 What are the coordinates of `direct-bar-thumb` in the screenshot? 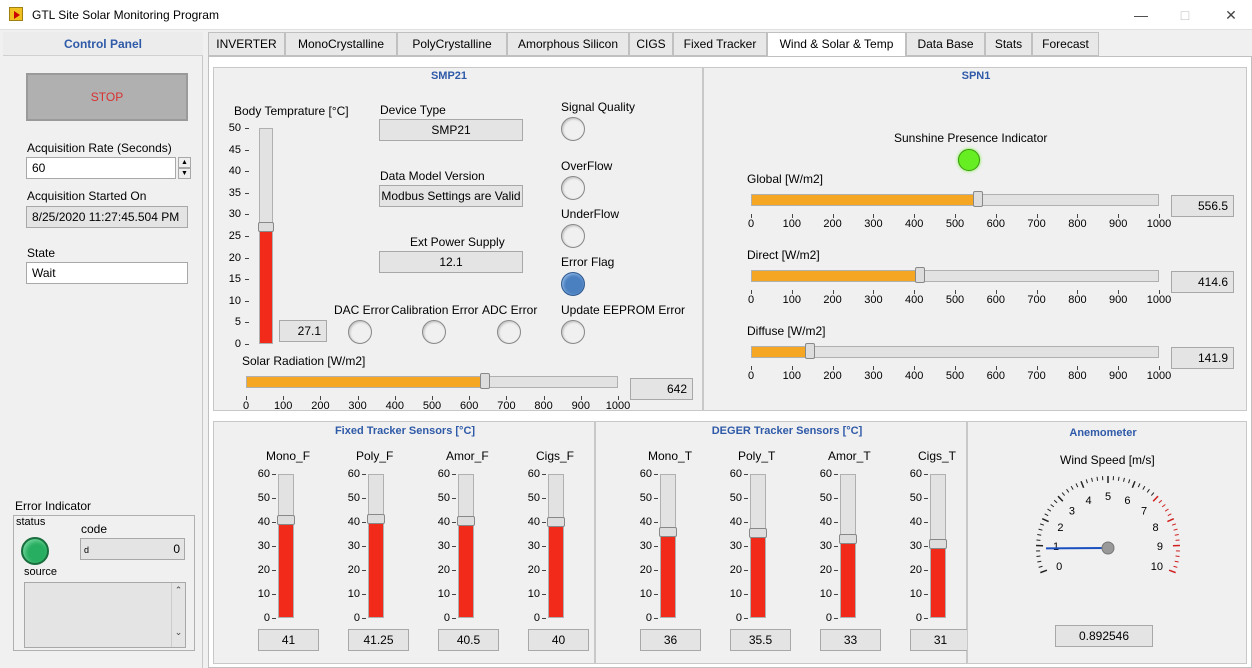 It's located at (920, 275).